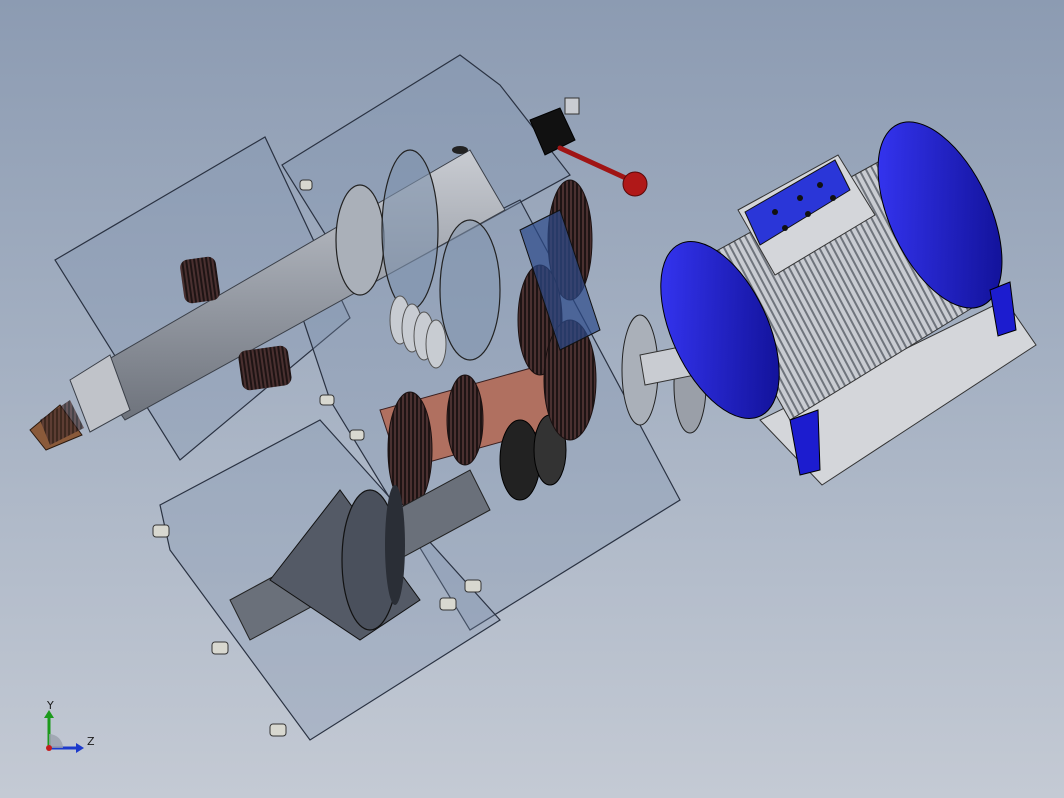 The height and width of the screenshot is (798, 1064). Describe the element at coordinates (69, 726) in the screenshot. I see `axis-triad: Y Z` at that location.